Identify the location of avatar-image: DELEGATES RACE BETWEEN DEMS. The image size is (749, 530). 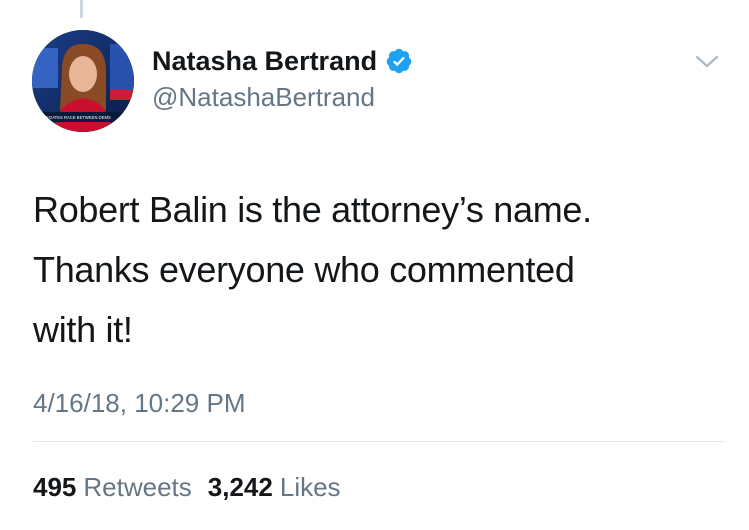
(83, 81).